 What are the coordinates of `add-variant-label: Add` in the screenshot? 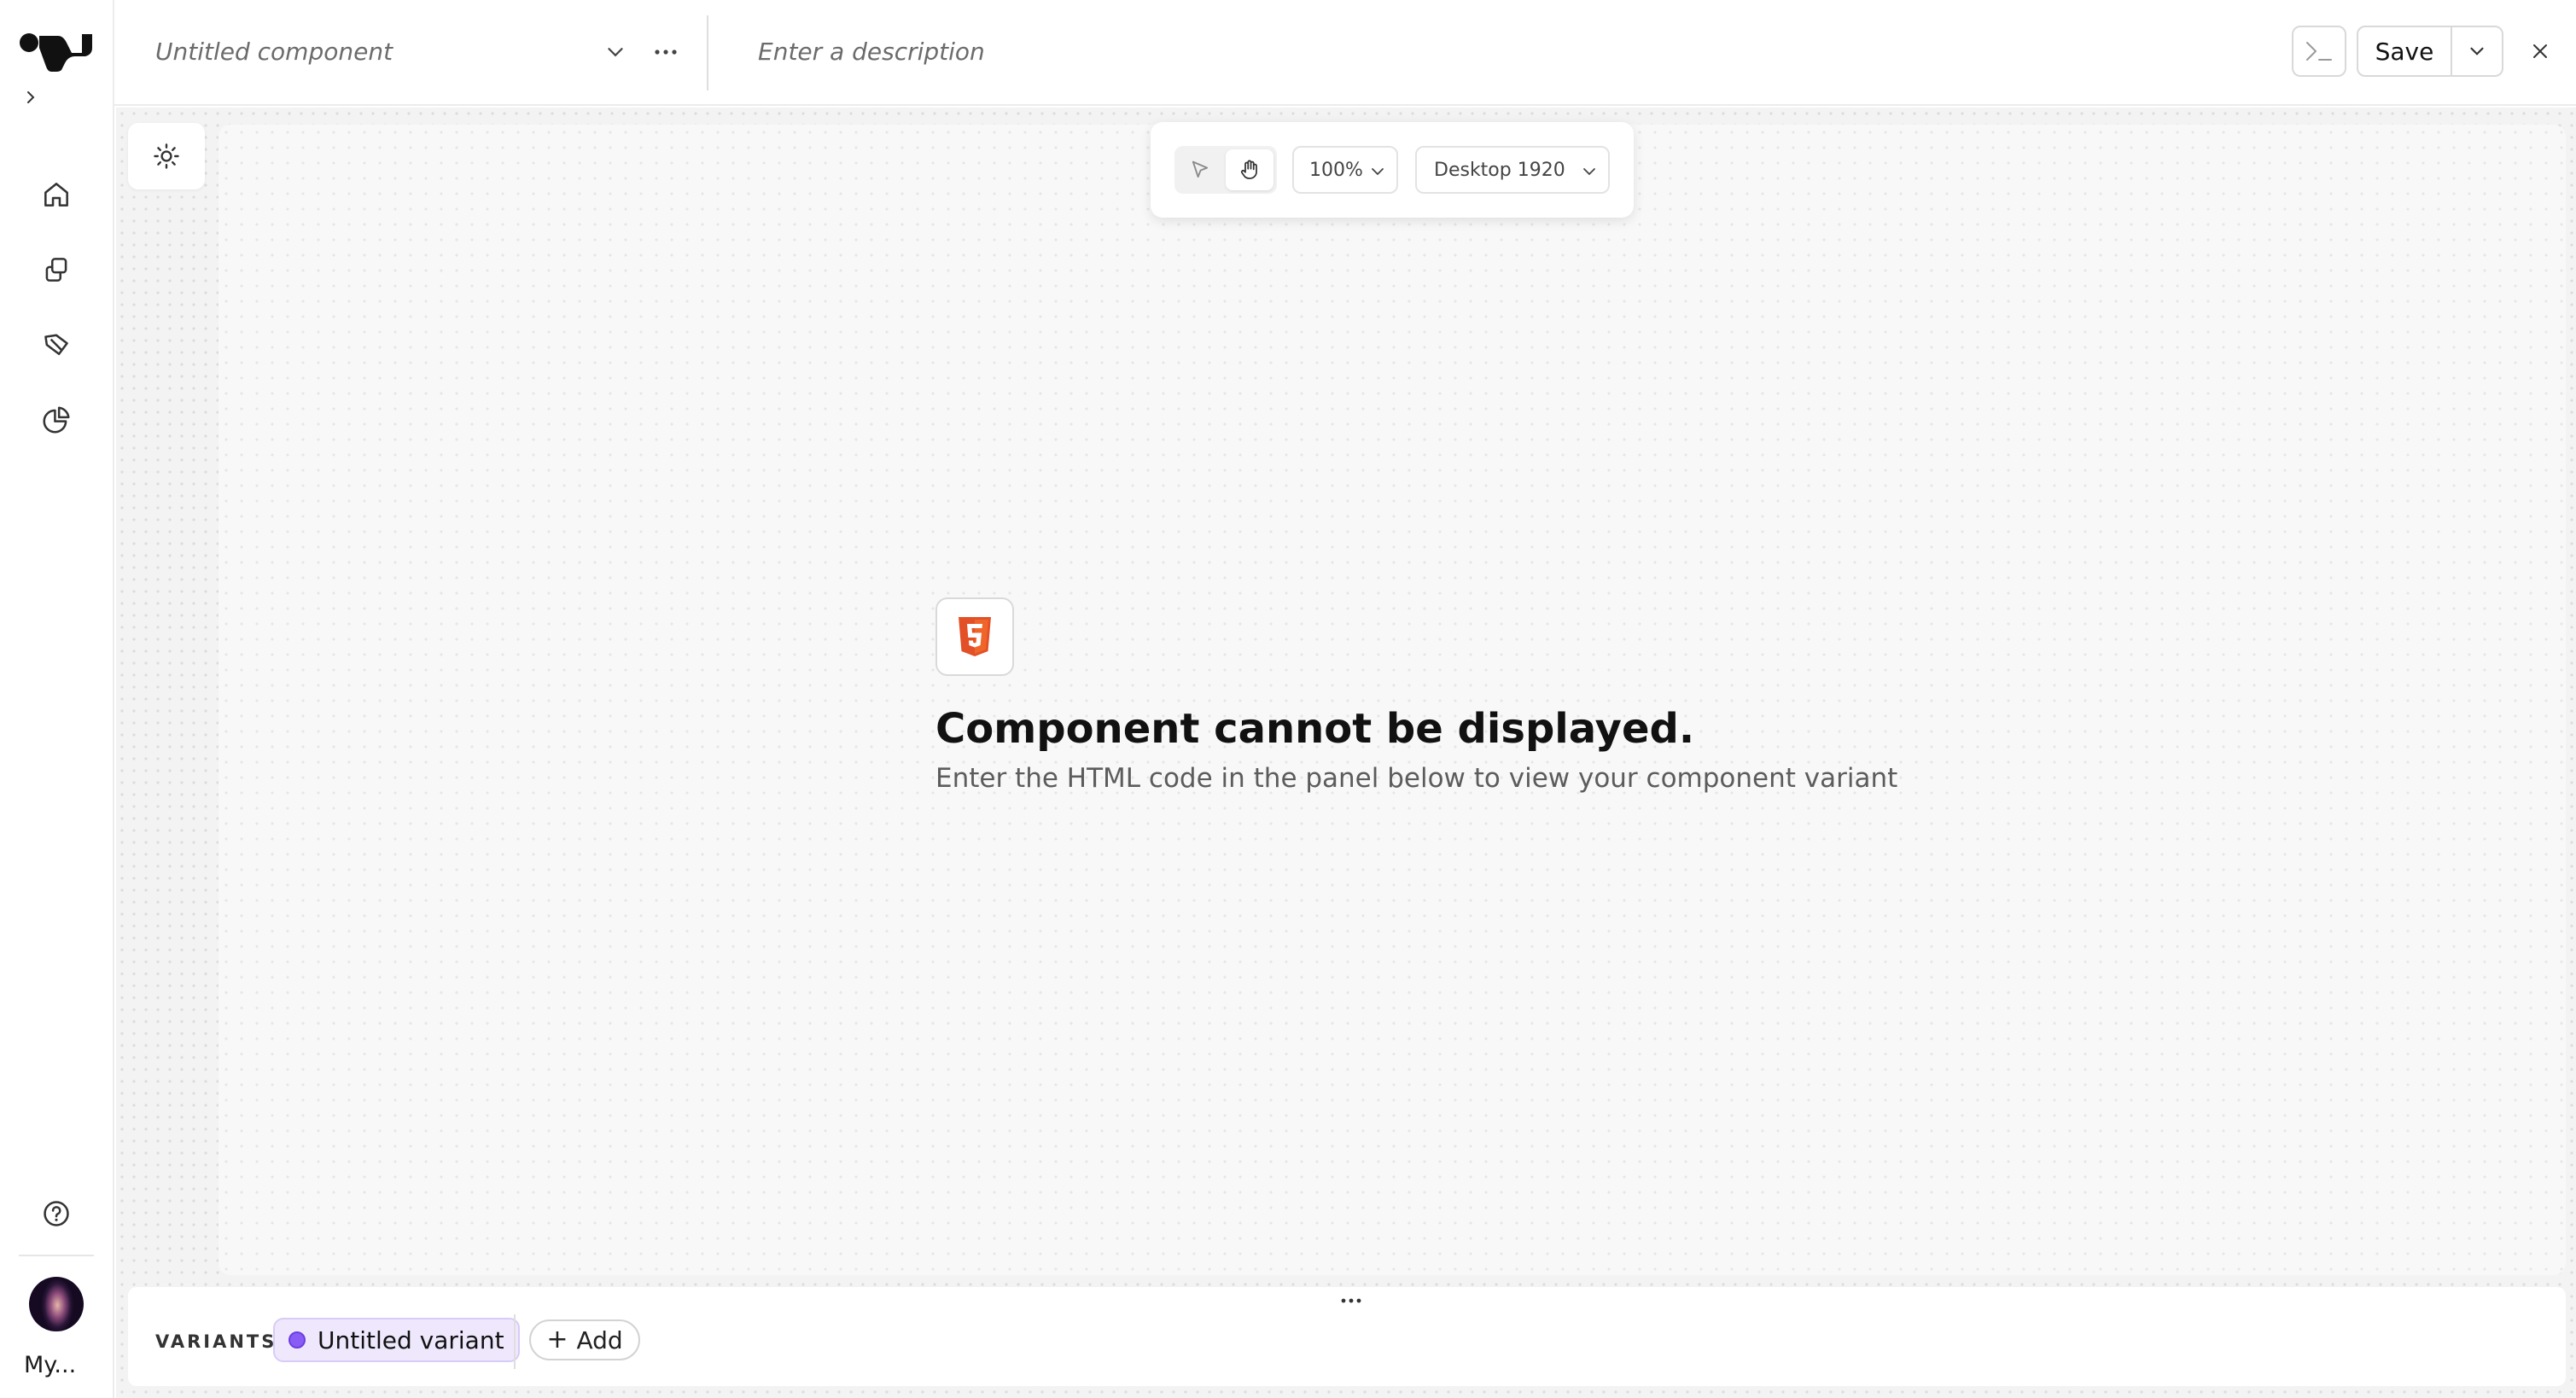 It's located at (599, 1339).